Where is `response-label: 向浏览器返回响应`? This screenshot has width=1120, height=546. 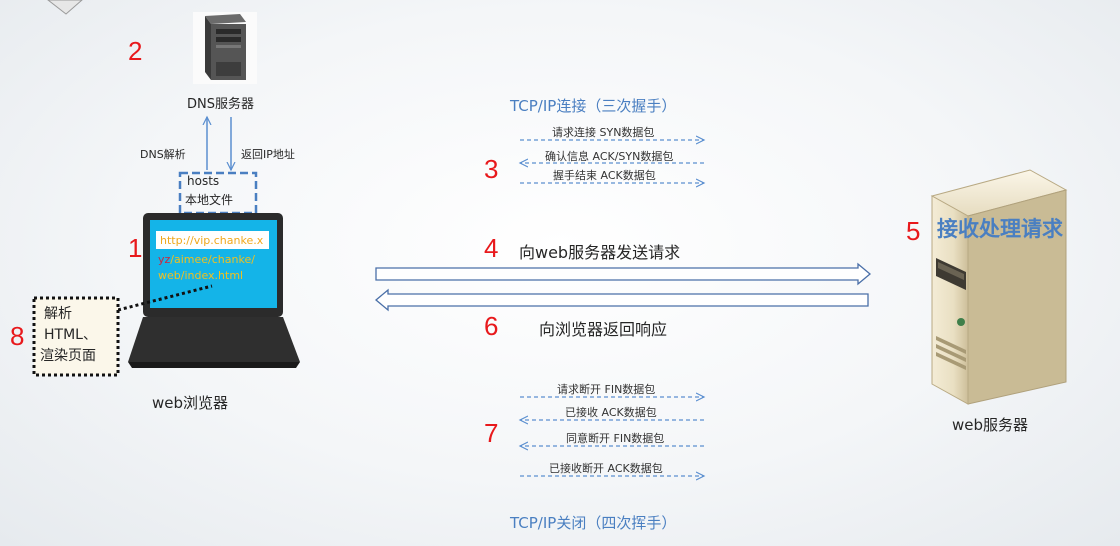 response-label: 向浏览器返回响应 is located at coordinates (603, 329).